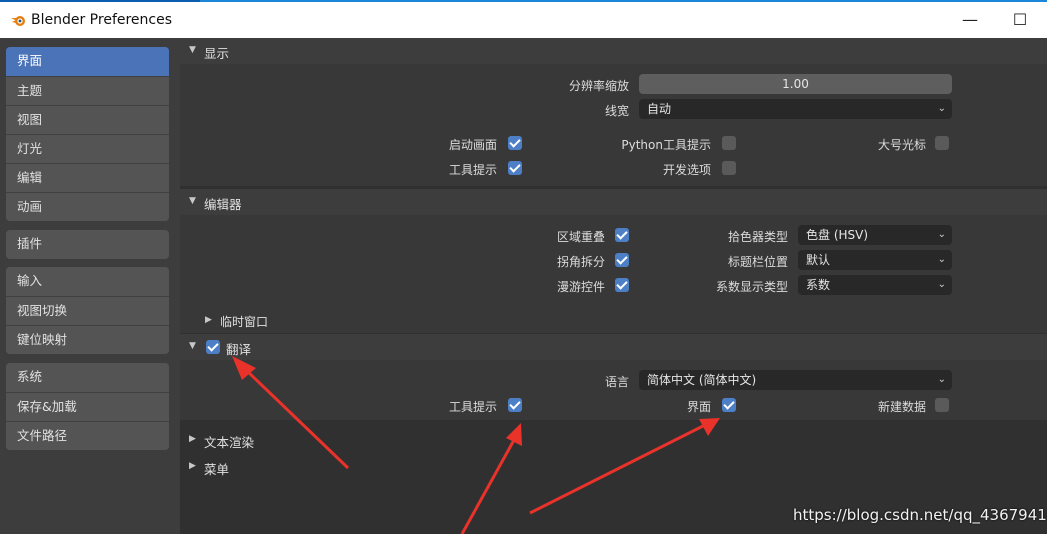 Image resolution: width=1047 pixels, height=534 pixels. Describe the element at coordinates (729, 168) in the screenshot. I see `developer-extras-checkbox` at that location.